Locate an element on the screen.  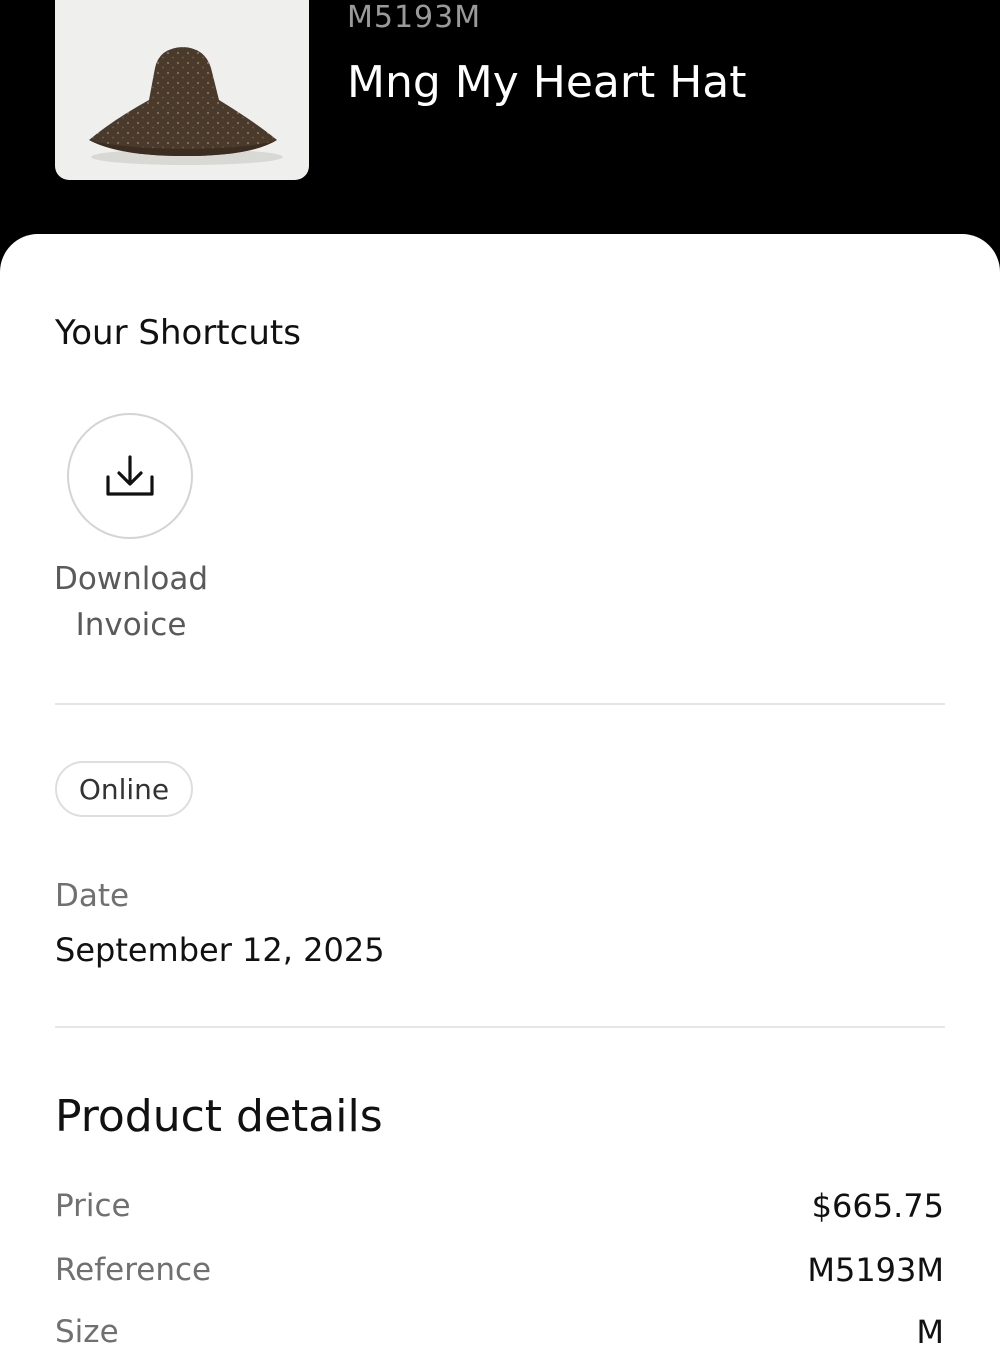
reference-label: Reference is located at coordinates (133, 1270).